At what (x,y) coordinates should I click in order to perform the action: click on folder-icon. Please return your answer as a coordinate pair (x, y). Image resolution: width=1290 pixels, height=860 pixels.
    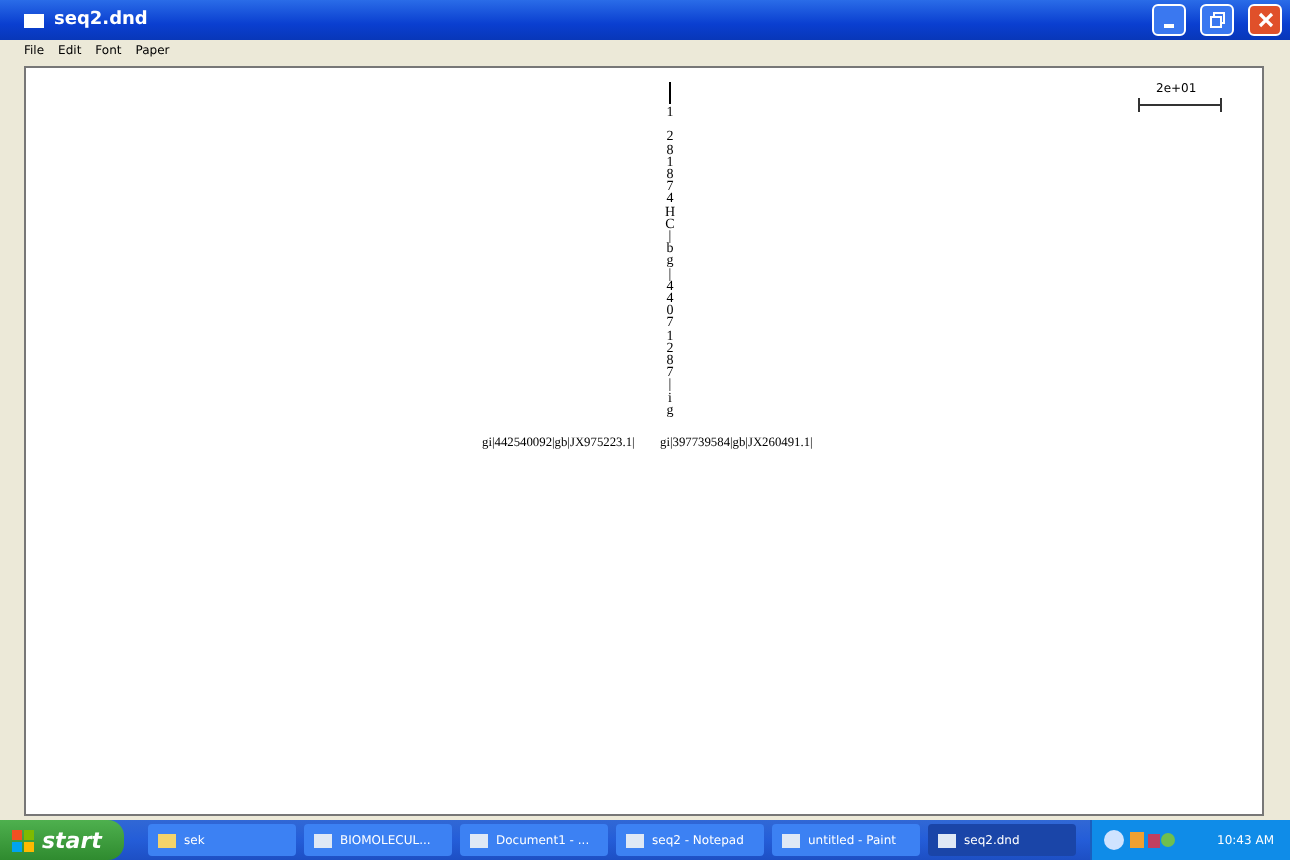
    Looking at the image, I should click on (167, 840).